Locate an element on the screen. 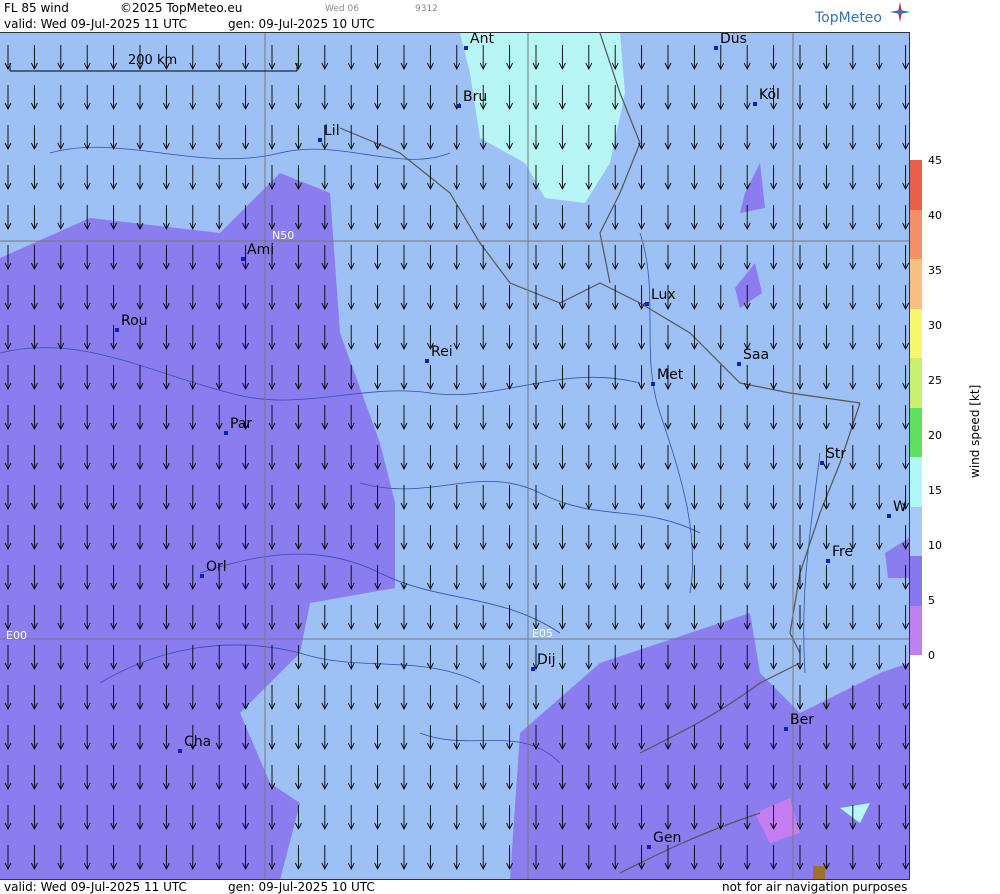 The width and height of the screenshot is (1000, 894). colorbar-label: wind speed [kt] is located at coordinates (975, 431).